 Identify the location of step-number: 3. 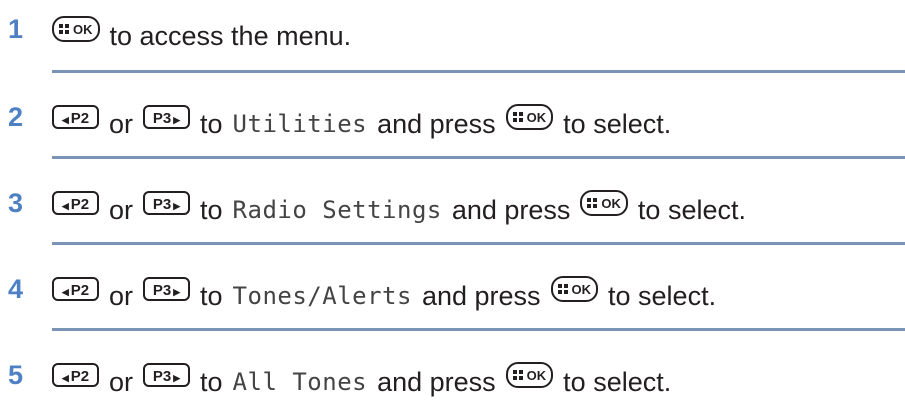
(16, 203).